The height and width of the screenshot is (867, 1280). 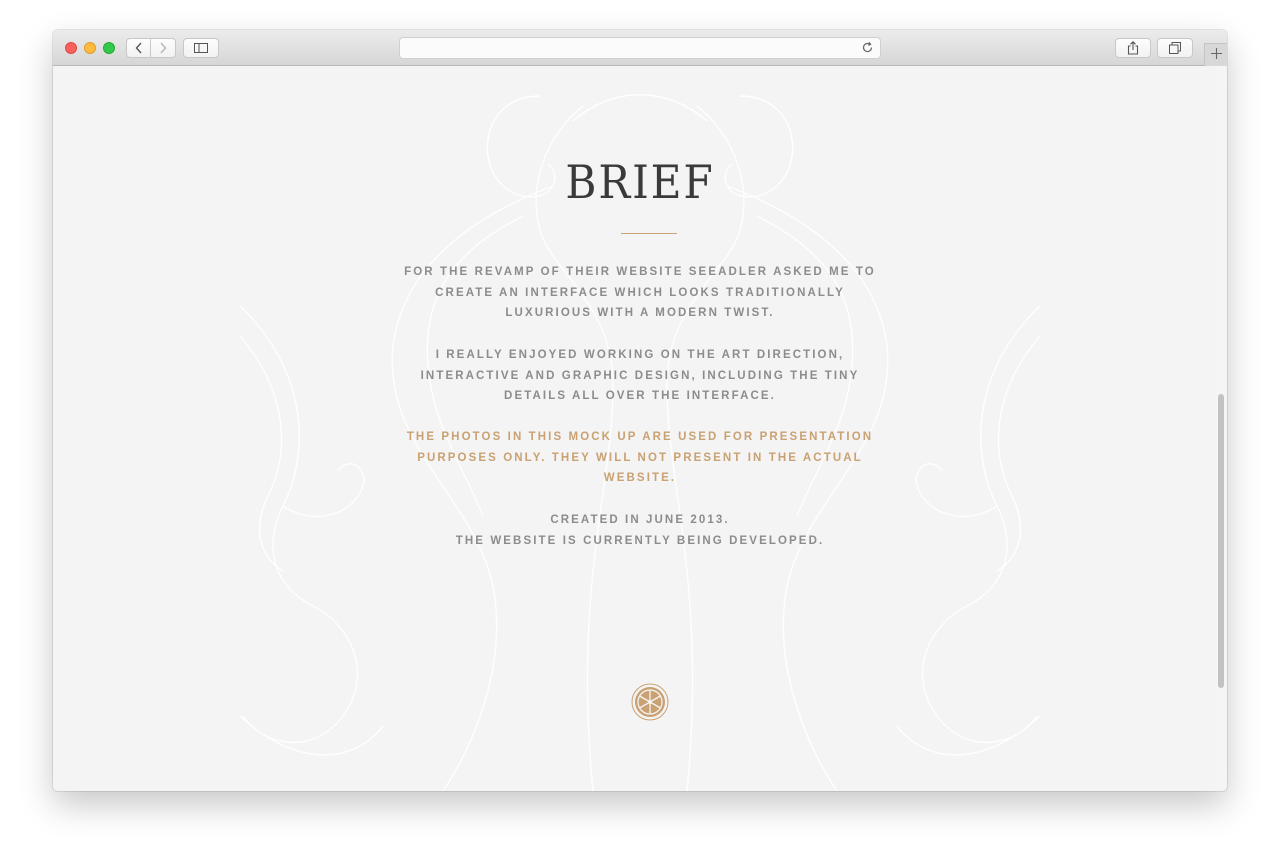 What do you see at coordinates (640, 182) in the screenshot?
I see `page-title: BRIEF` at bounding box center [640, 182].